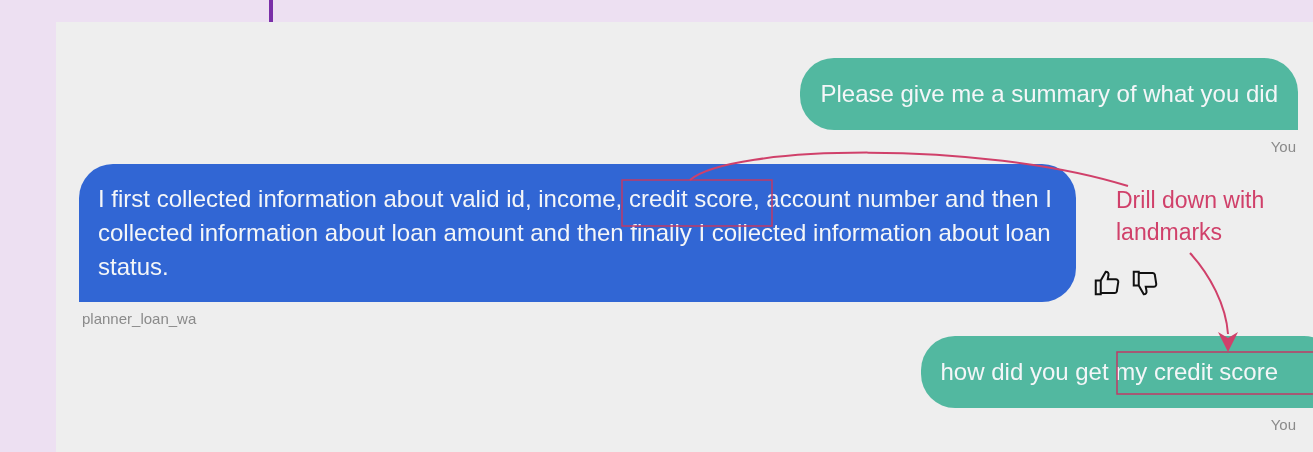 The width and height of the screenshot is (1313, 452). I want to click on annotation-note: Drill down with landmarks, so click(1191, 216).